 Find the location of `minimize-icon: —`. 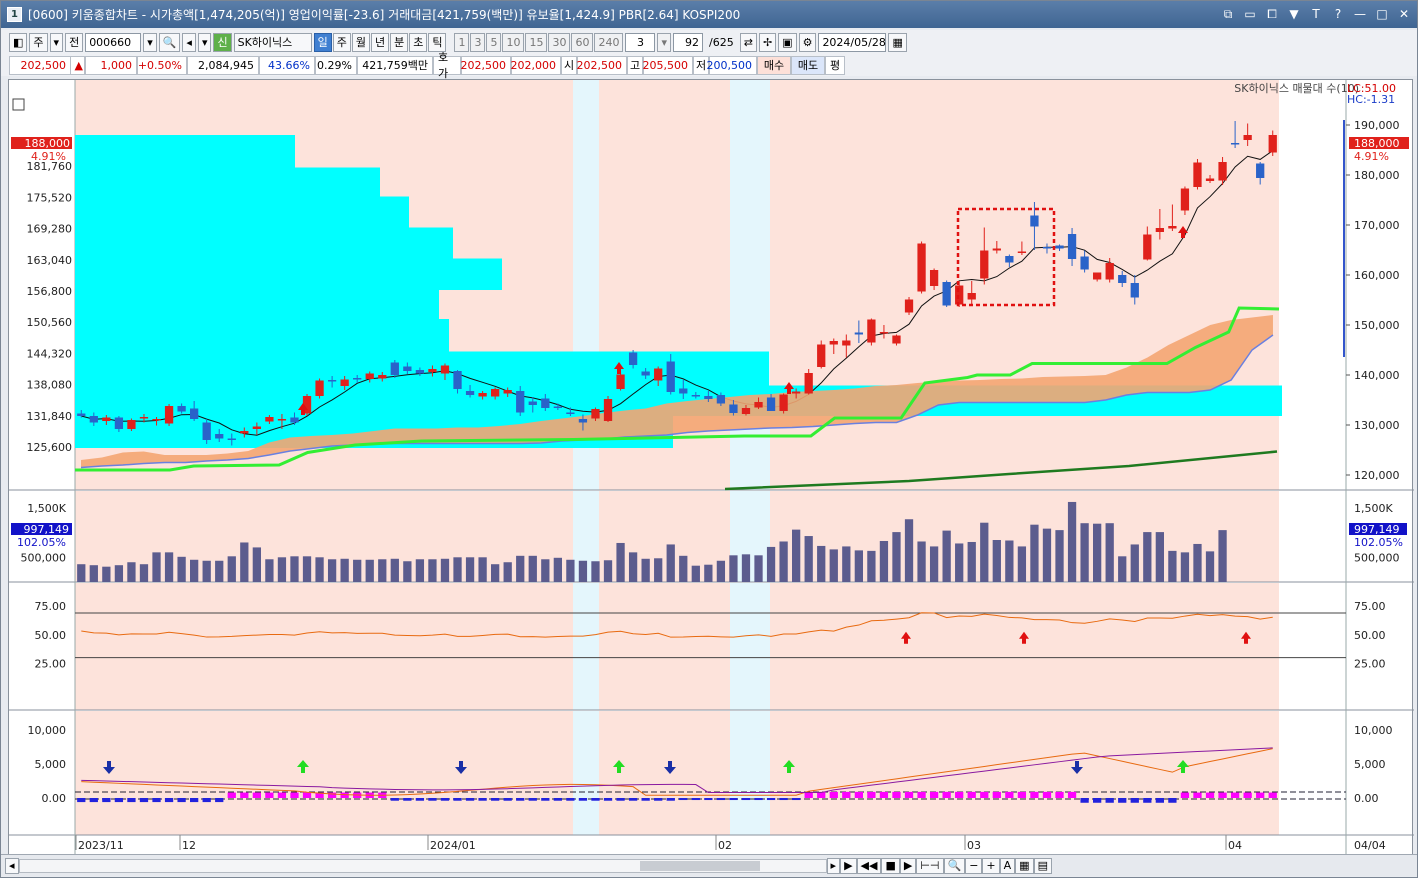

minimize-icon: — is located at coordinates (1360, 14).